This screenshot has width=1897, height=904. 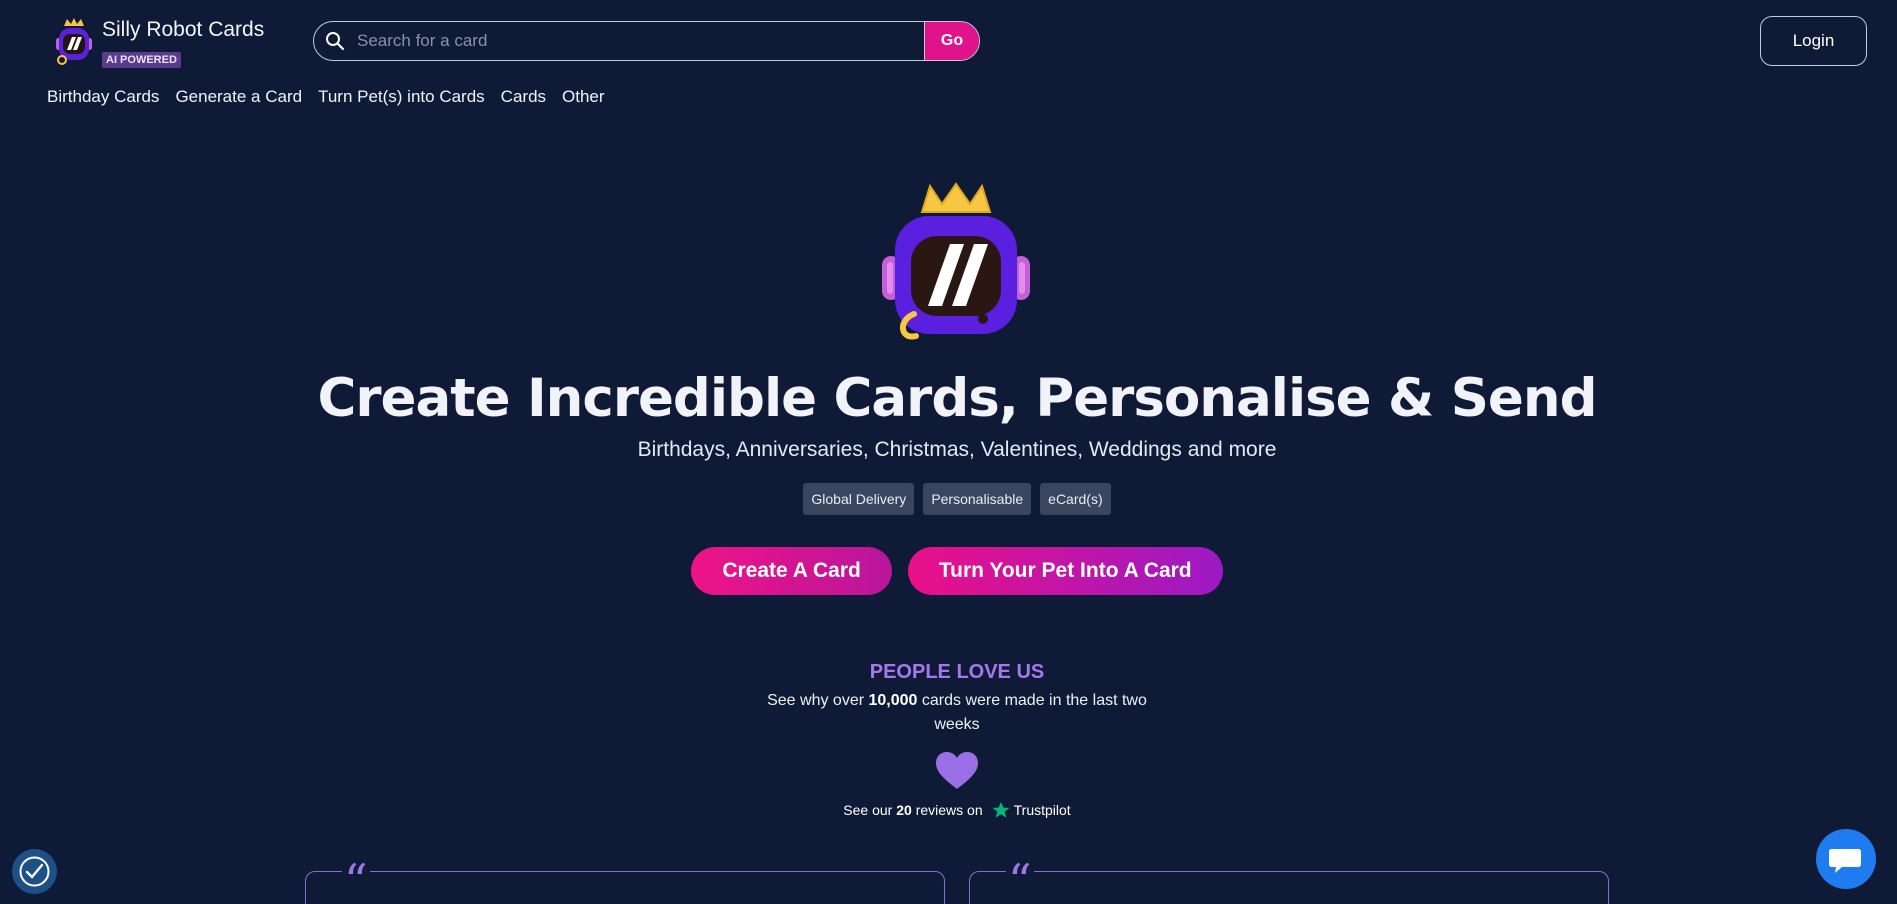 I want to click on review-count: 20, so click(x=904, y=810).